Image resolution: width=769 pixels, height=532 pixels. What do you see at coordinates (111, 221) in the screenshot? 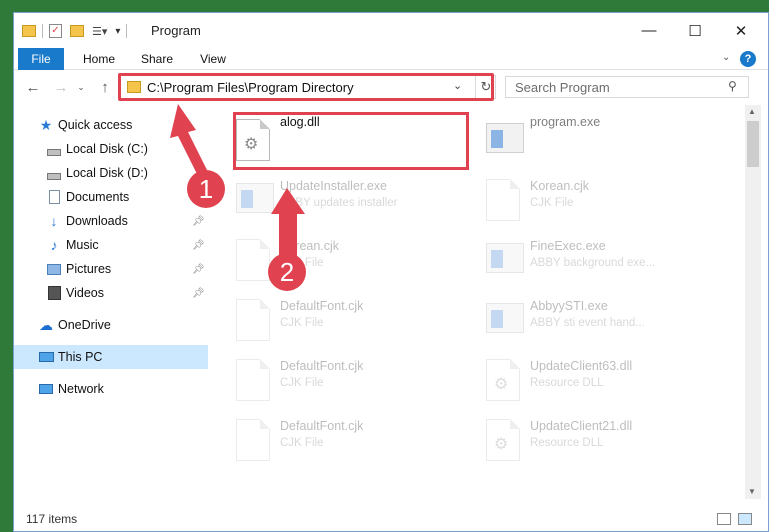
I see `sidebar-item-downloads: ↓ Downloads 📌︎` at bounding box center [111, 221].